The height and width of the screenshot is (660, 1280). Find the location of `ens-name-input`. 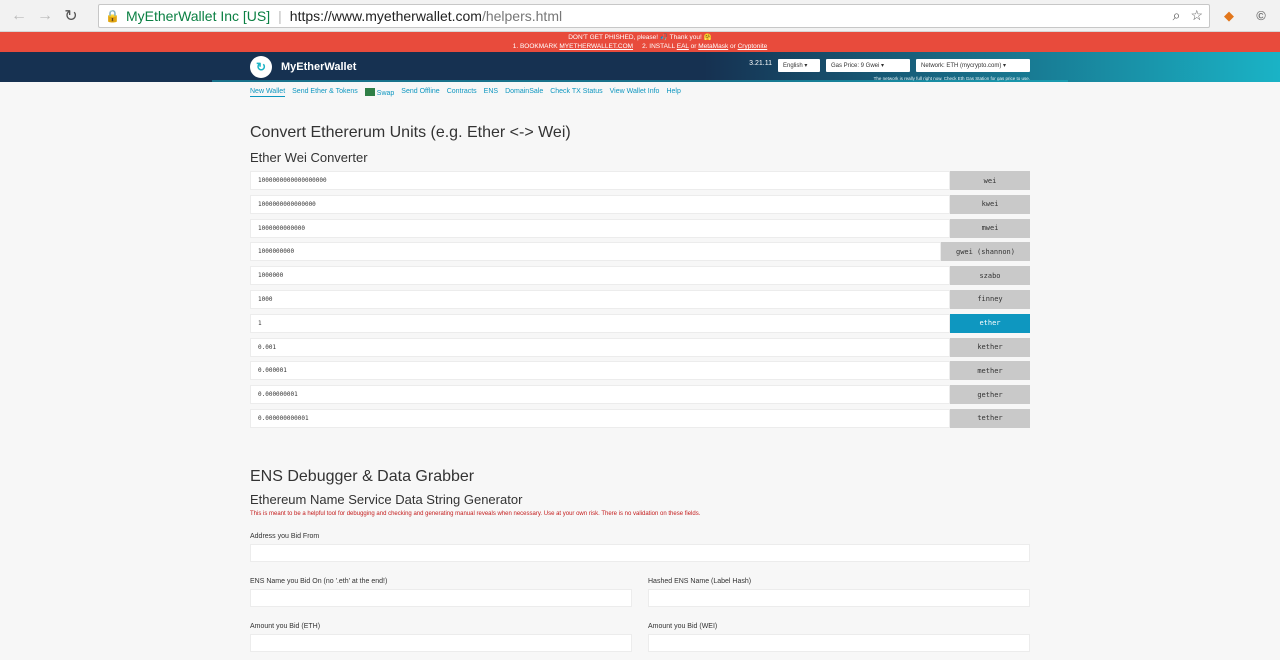

ens-name-input is located at coordinates (441, 598).